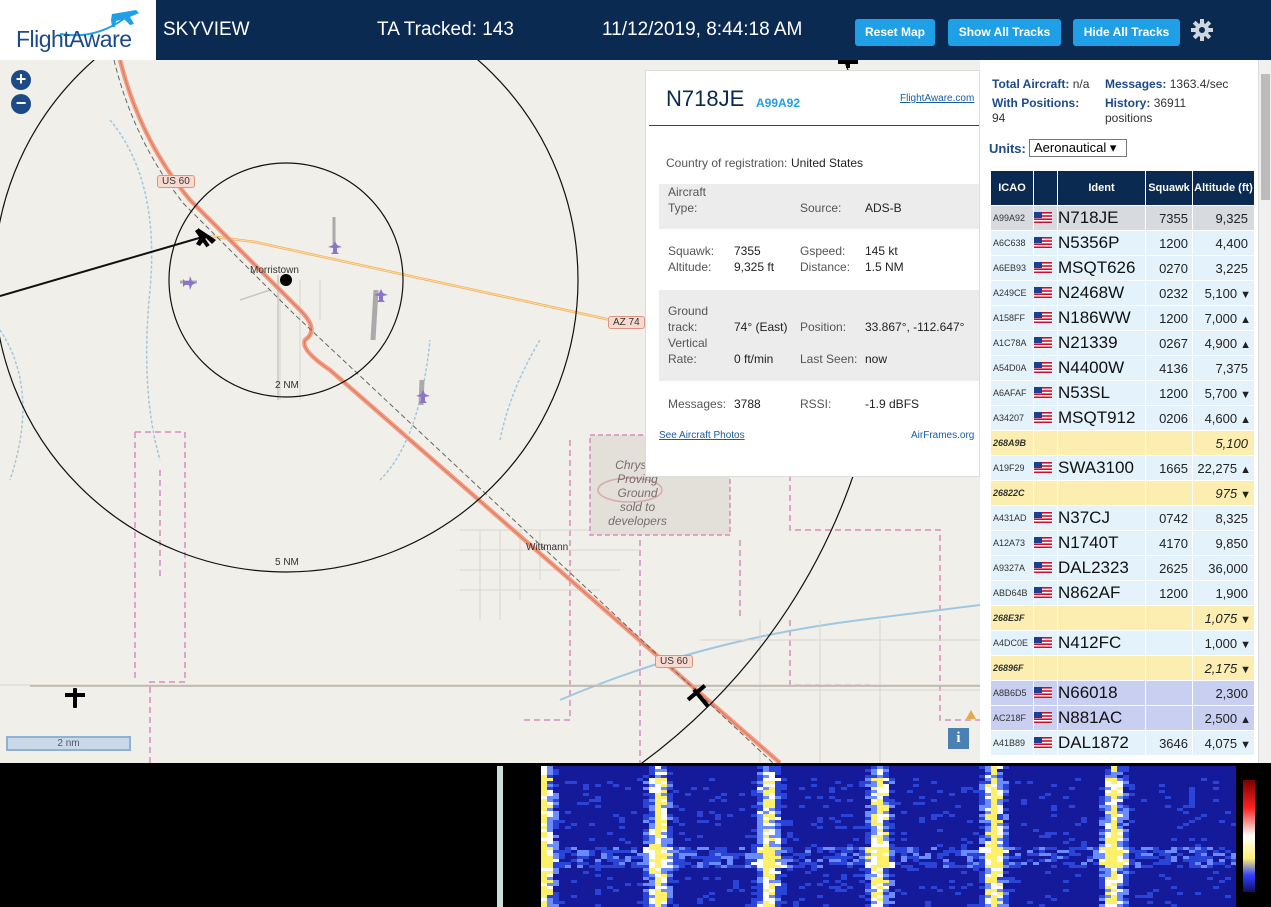 The height and width of the screenshot is (907, 1271). I want to click on ident-cell, so click(1101, 618).